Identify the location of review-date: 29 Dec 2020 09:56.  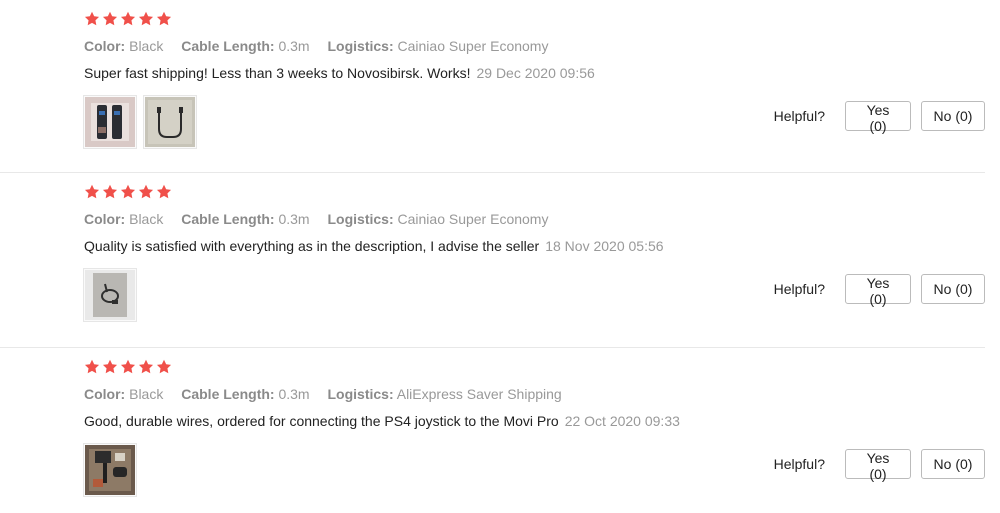
(535, 73).